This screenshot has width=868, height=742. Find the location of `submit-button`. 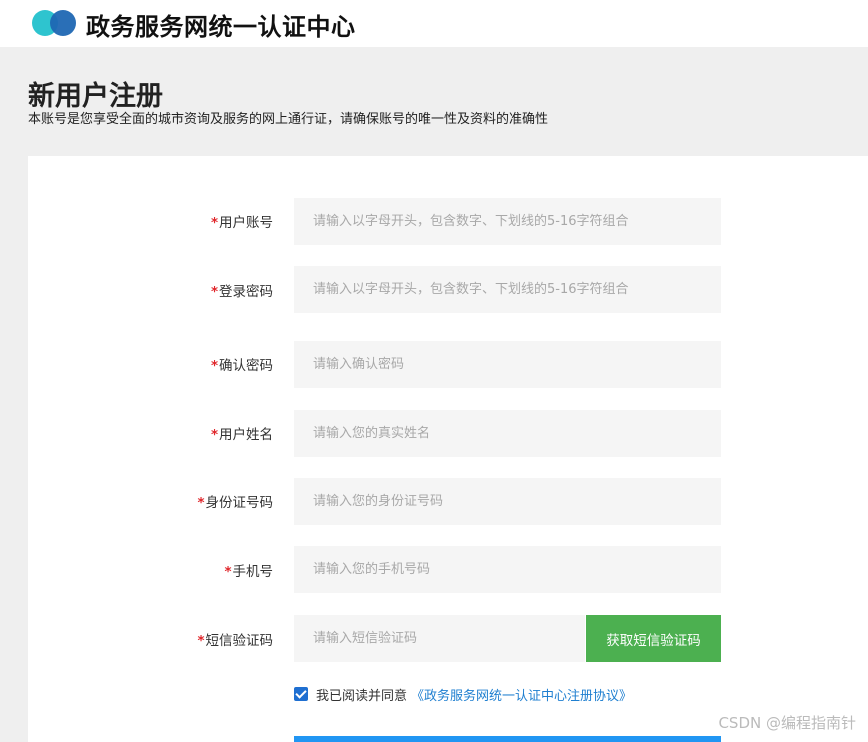

submit-button is located at coordinates (507, 739).